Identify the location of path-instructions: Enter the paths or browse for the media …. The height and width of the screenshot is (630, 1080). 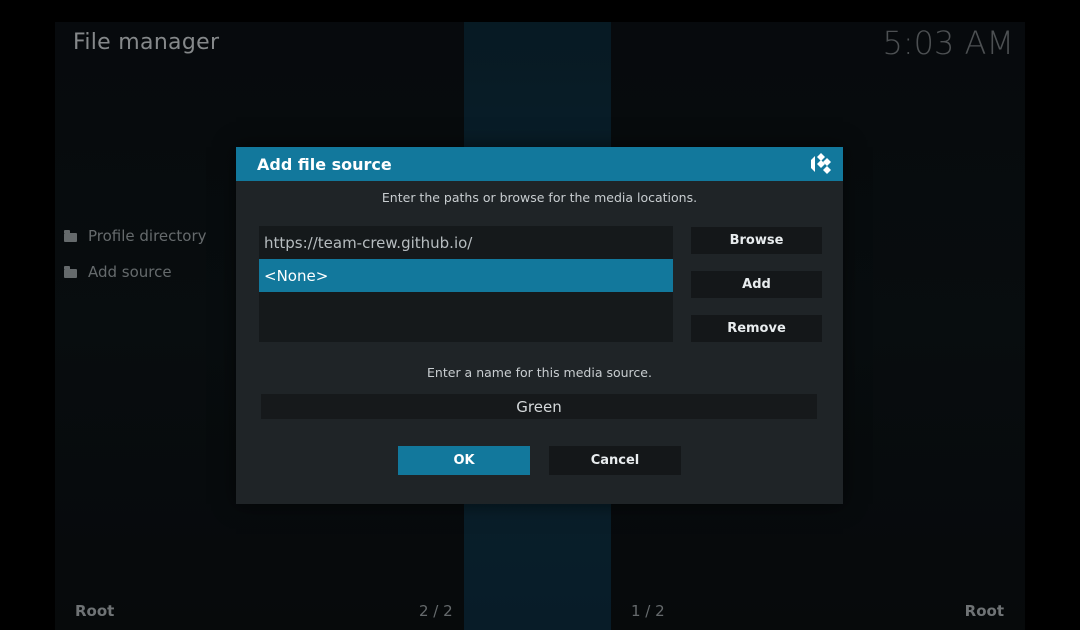
(539, 197).